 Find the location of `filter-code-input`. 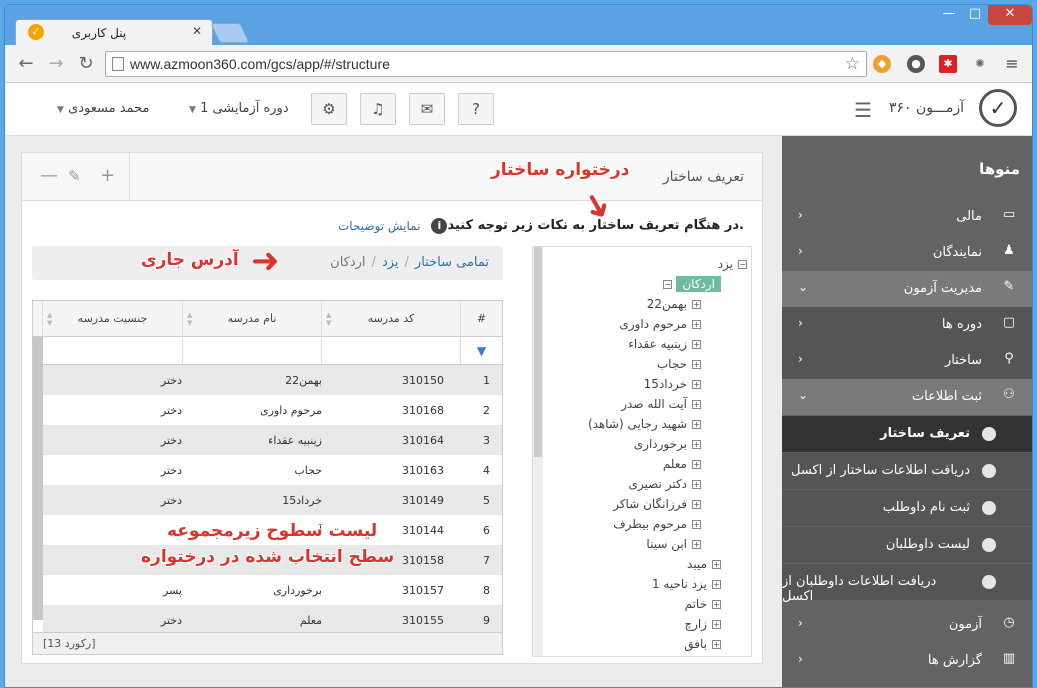

filter-code-input is located at coordinates (391, 351).